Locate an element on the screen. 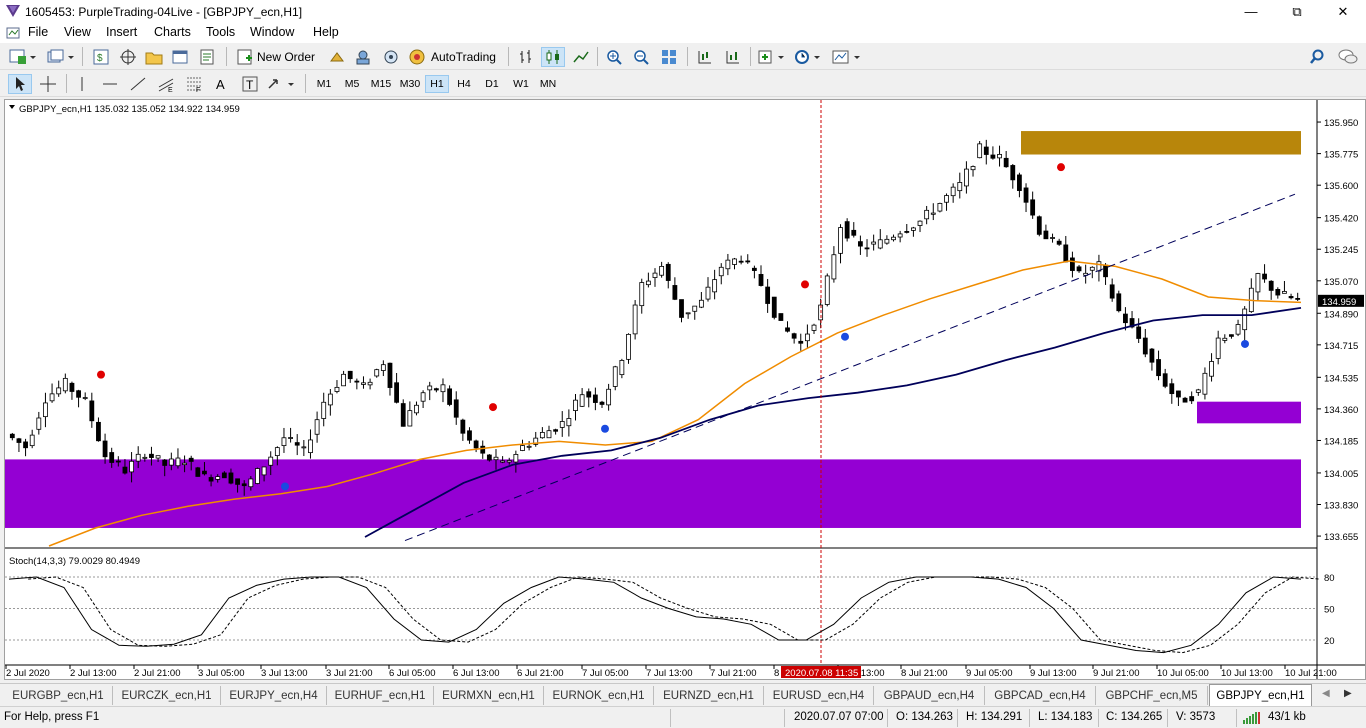  market-watch-button: $ is located at coordinates (101, 57).